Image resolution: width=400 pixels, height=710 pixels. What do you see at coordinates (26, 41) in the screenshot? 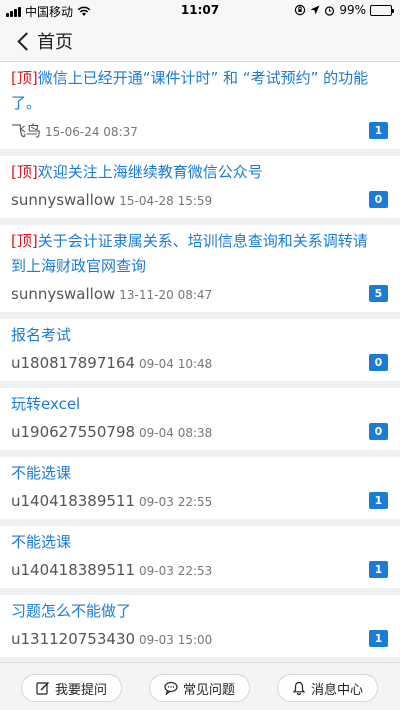
I see `chevron-left-icon` at bounding box center [26, 41].